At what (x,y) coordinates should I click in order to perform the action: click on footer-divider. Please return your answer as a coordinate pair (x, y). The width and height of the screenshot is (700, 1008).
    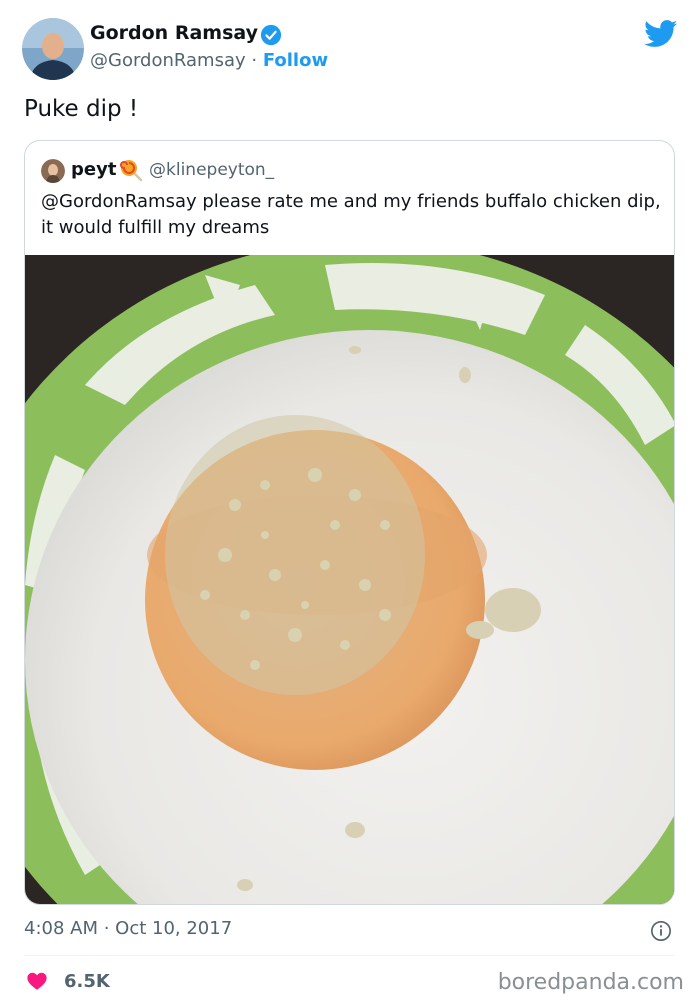
    Looking at the image, I should click on (349, 955).